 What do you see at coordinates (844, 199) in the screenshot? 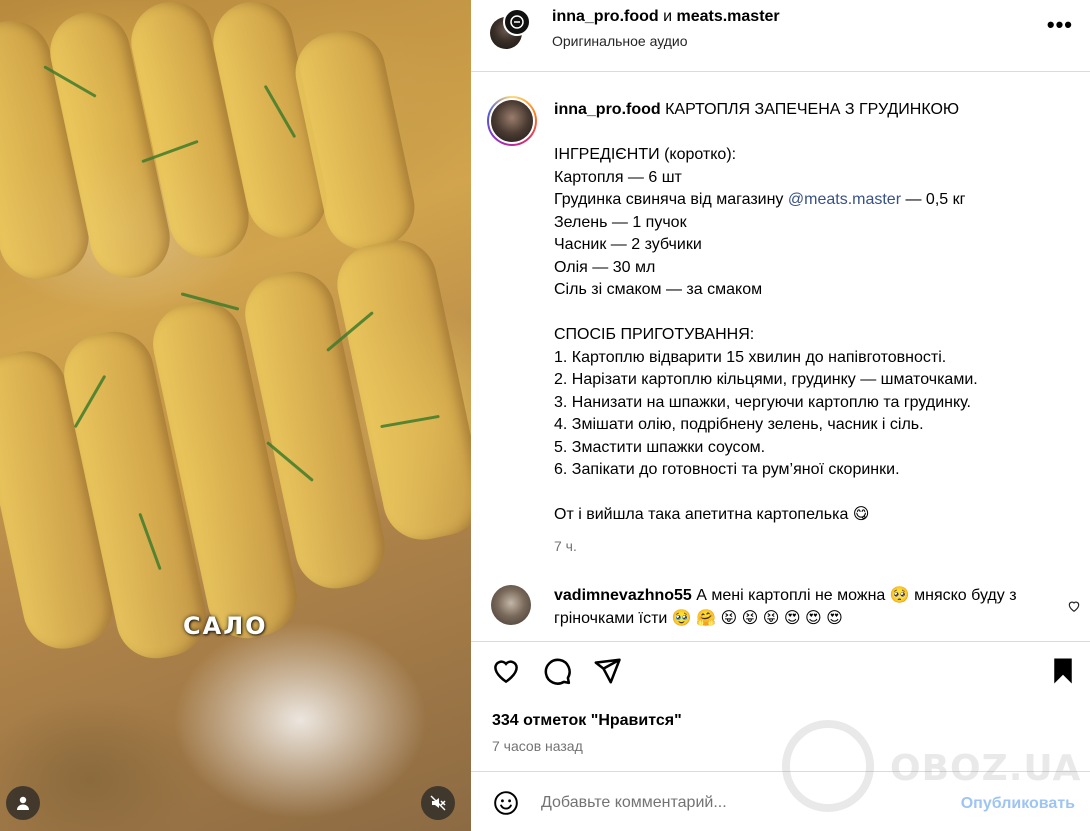
I see `mention-link: @meats.master` at bounding box center [844, 199].